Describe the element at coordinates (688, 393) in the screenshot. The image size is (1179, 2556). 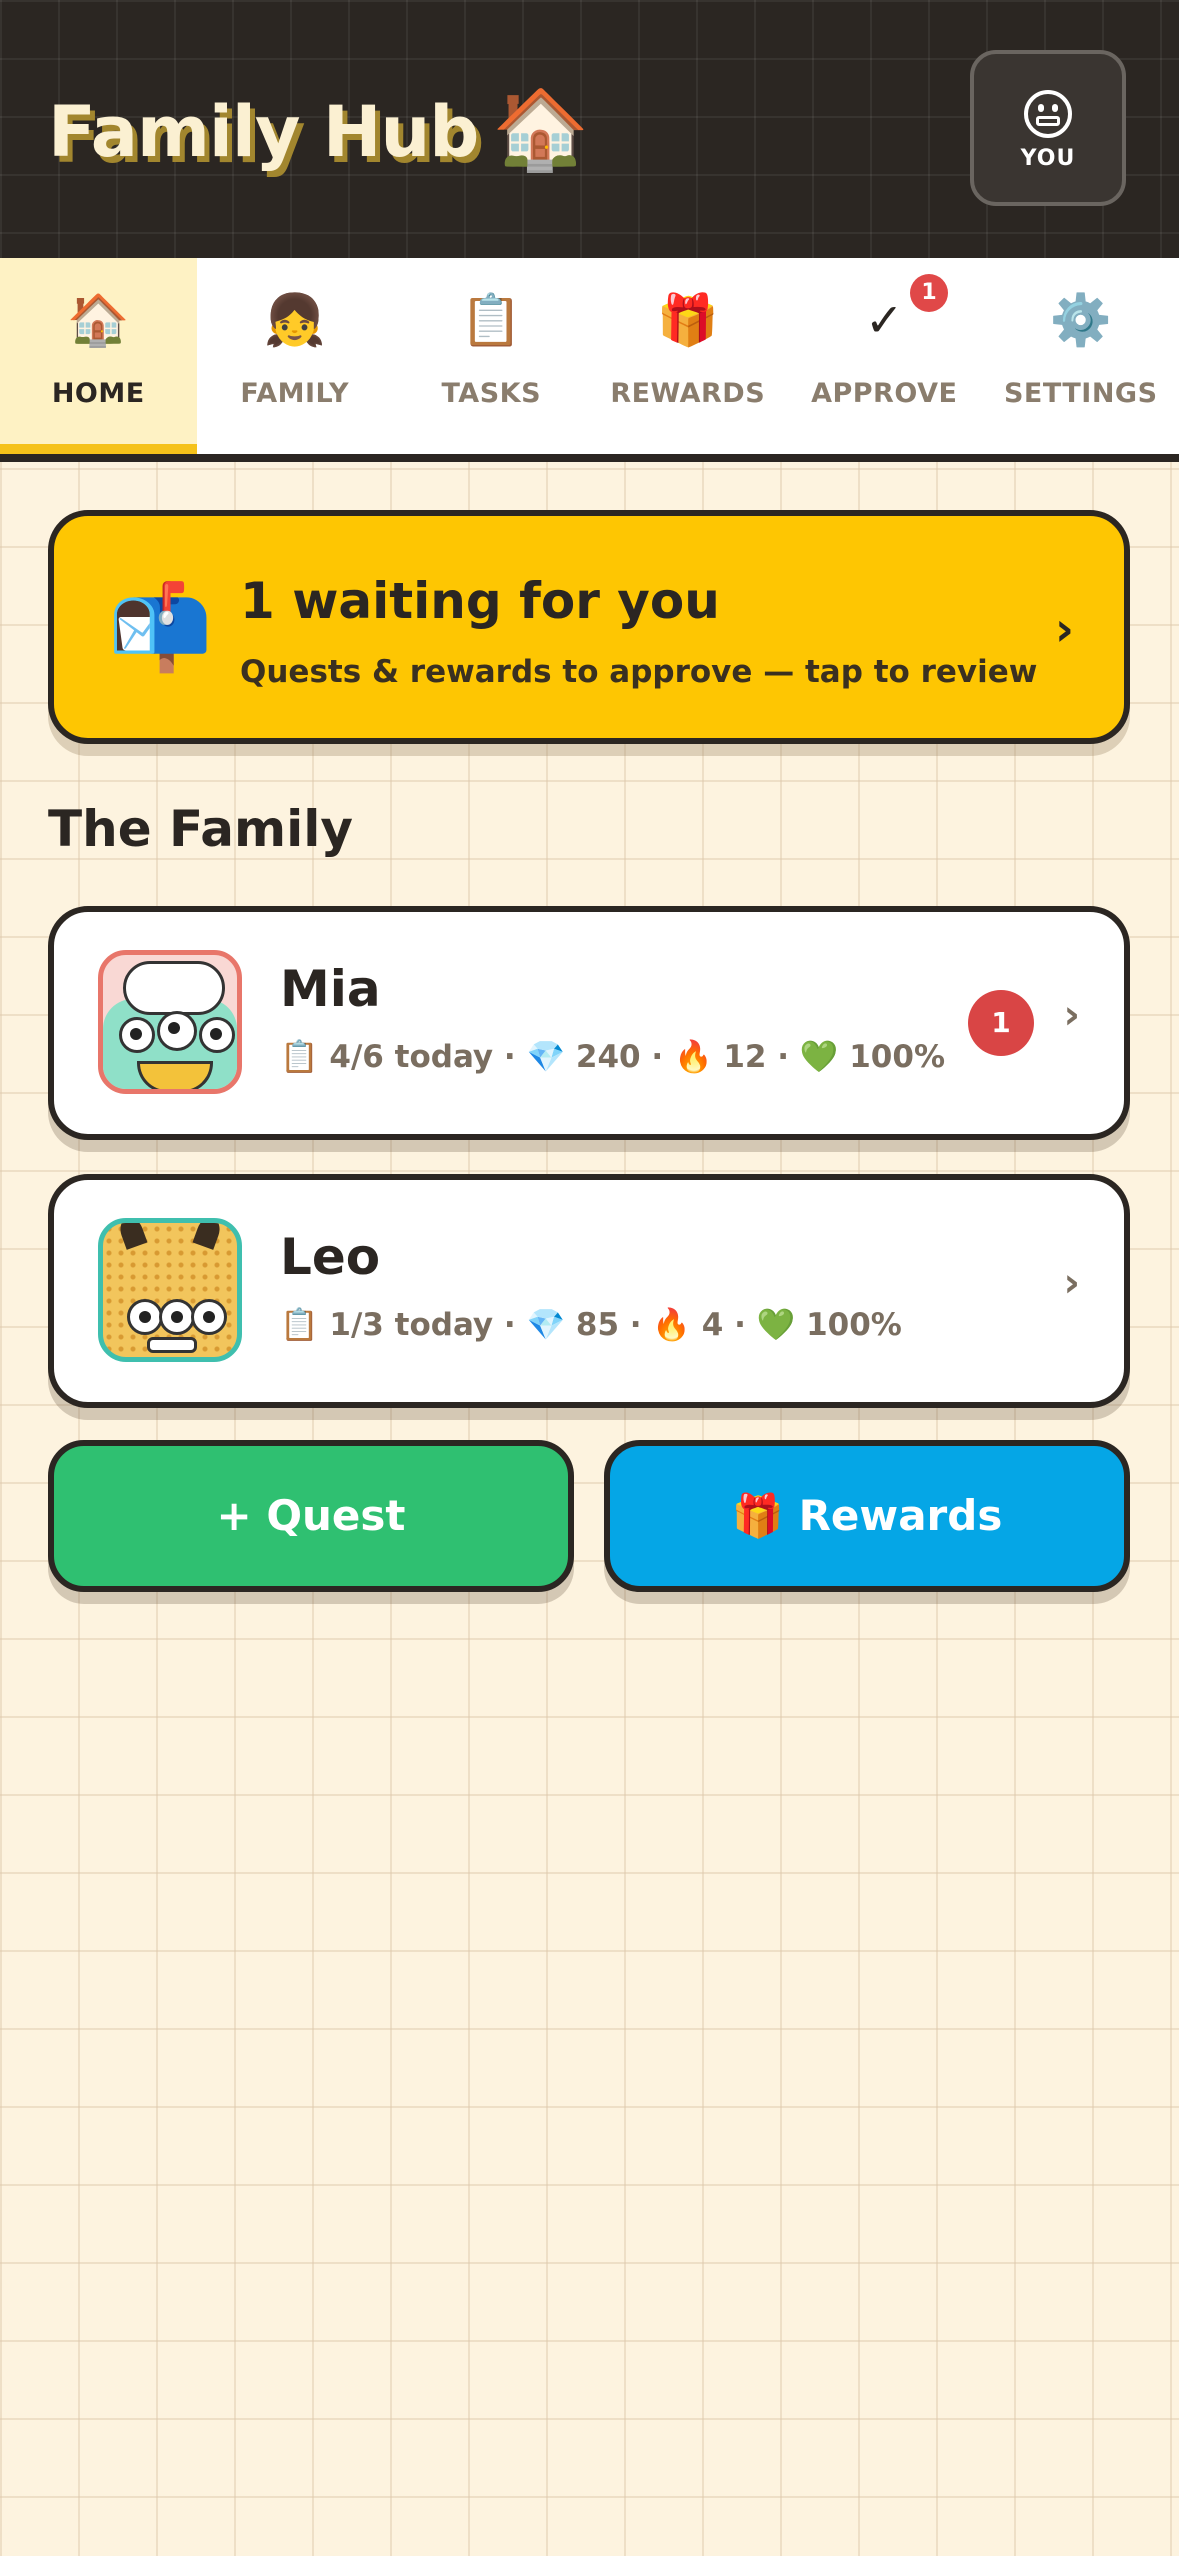
I see `tab-label: REWARDS` at that location.